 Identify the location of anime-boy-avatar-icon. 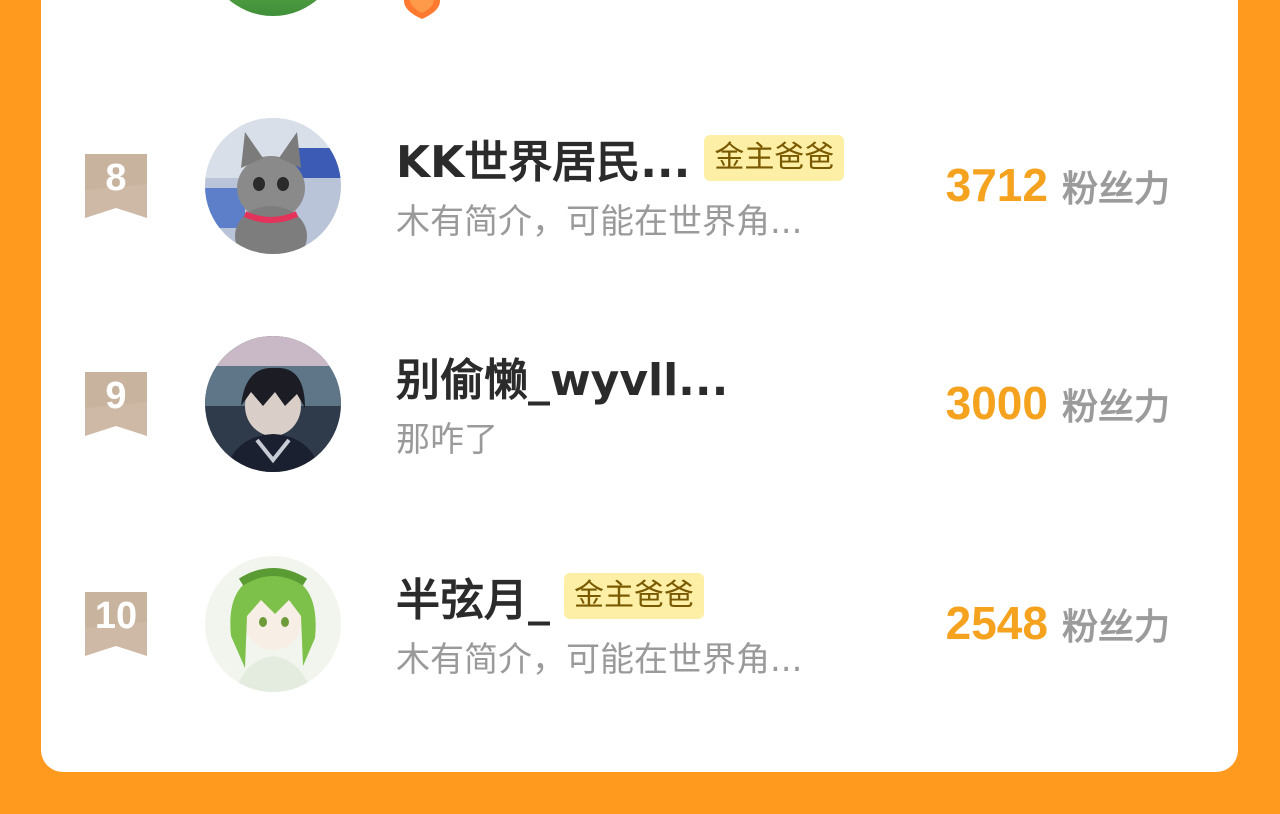
(273, 404).